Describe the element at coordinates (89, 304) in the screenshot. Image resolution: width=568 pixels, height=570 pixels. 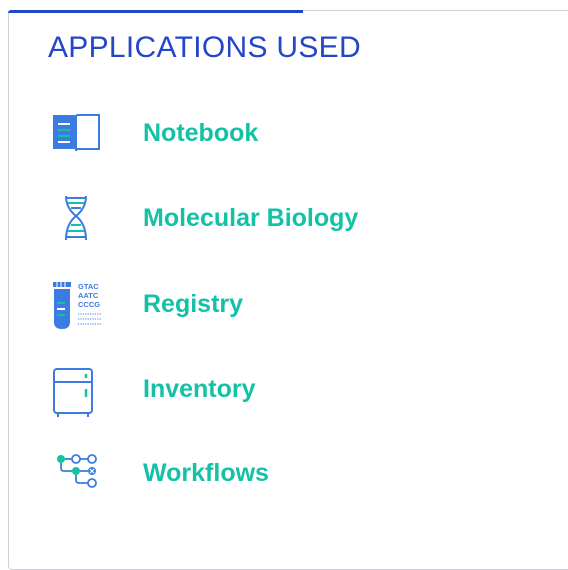
I see `registry-icon-text-3: CCCG` at that location.